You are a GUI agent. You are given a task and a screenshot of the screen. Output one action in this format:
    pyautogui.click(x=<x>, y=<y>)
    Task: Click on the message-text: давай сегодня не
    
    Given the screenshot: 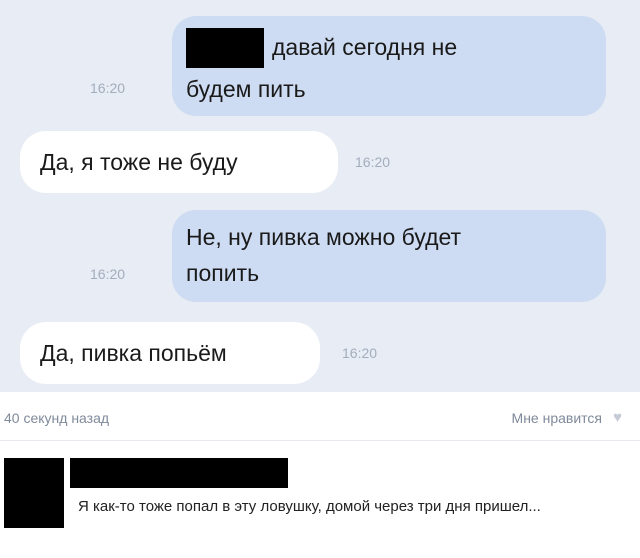 What is the action you would take?
    pyautogui.click(x=365, y=47)
    